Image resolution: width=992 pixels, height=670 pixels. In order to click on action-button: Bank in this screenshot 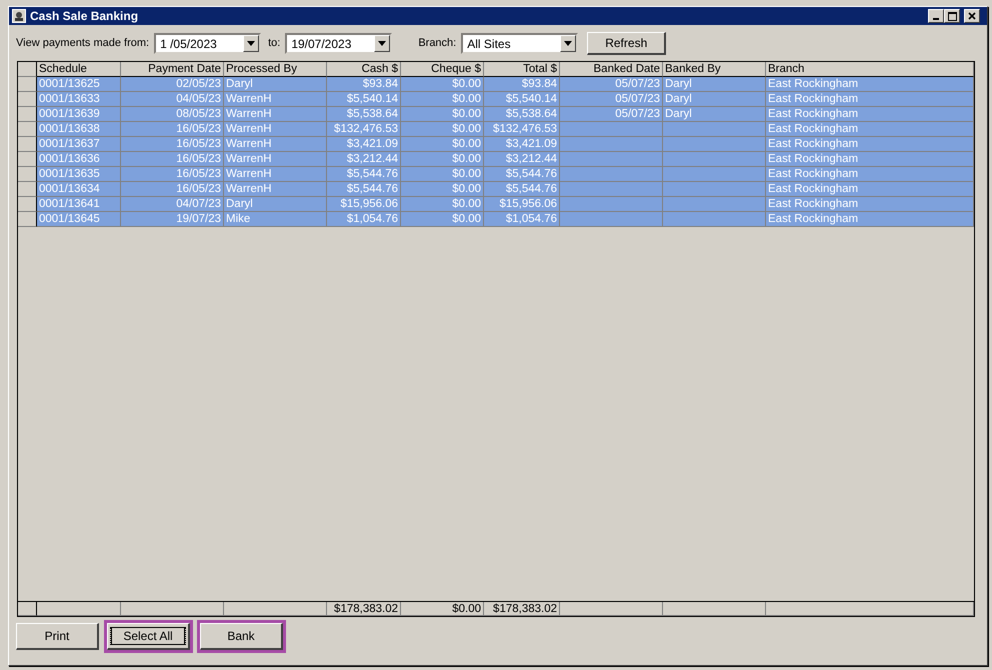, I will do `click(241, 636)`.